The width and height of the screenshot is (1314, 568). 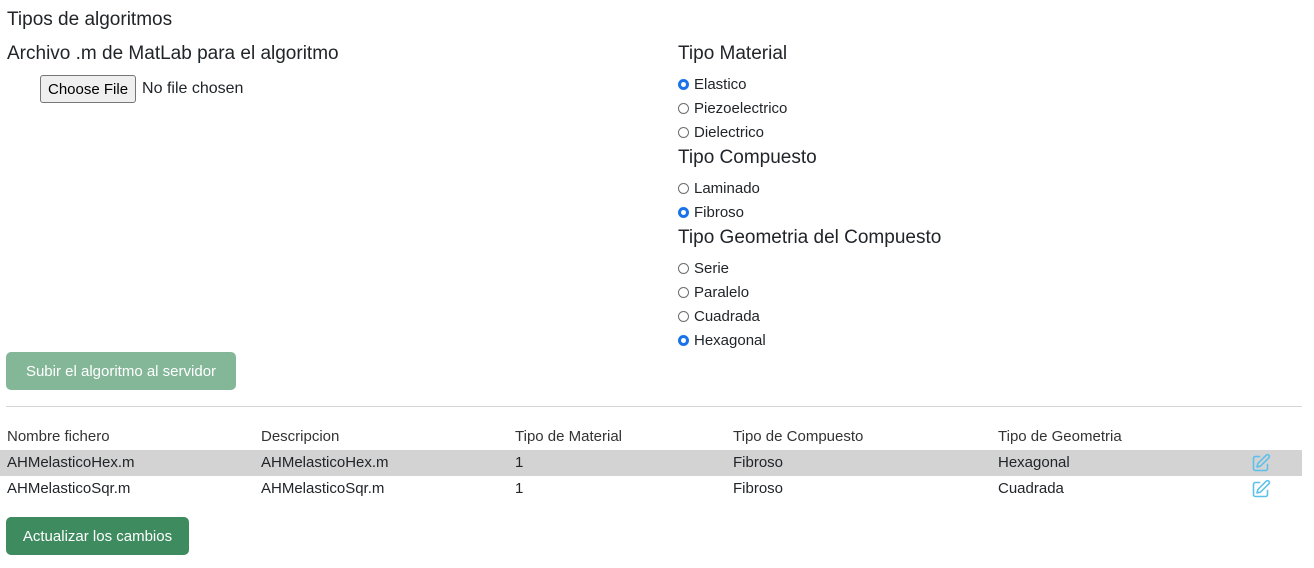 I want to click on radio-label: Piezoelectrico, so click(x=741, y=108).